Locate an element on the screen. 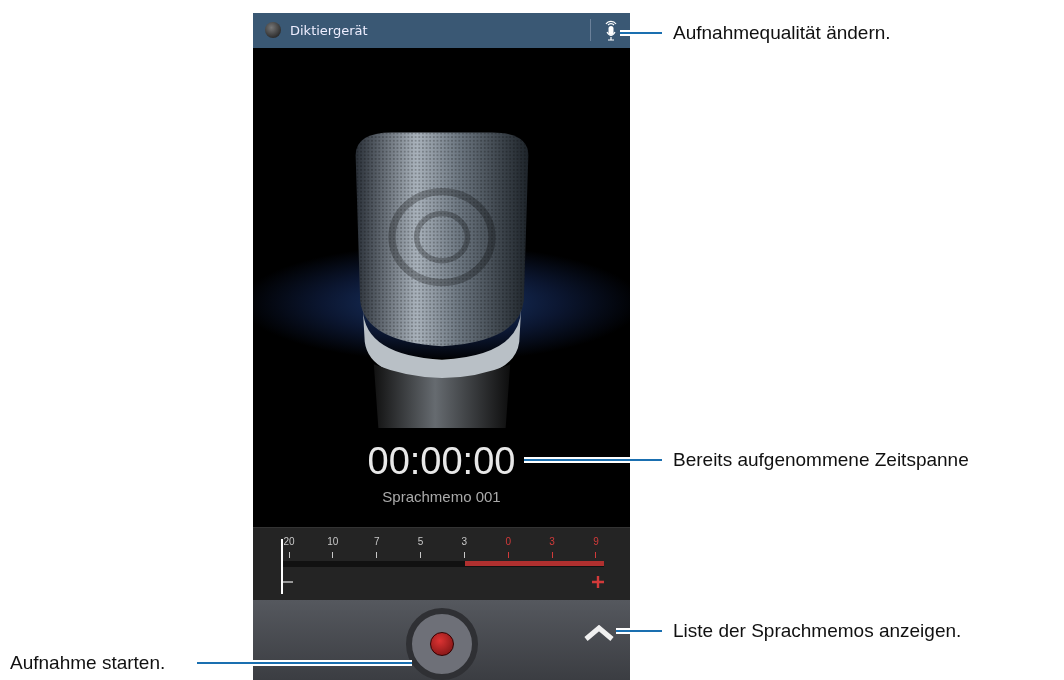 The image size is (1064, 680). callout-text: Aufnahme starten. is located at coordinates (88, 663).